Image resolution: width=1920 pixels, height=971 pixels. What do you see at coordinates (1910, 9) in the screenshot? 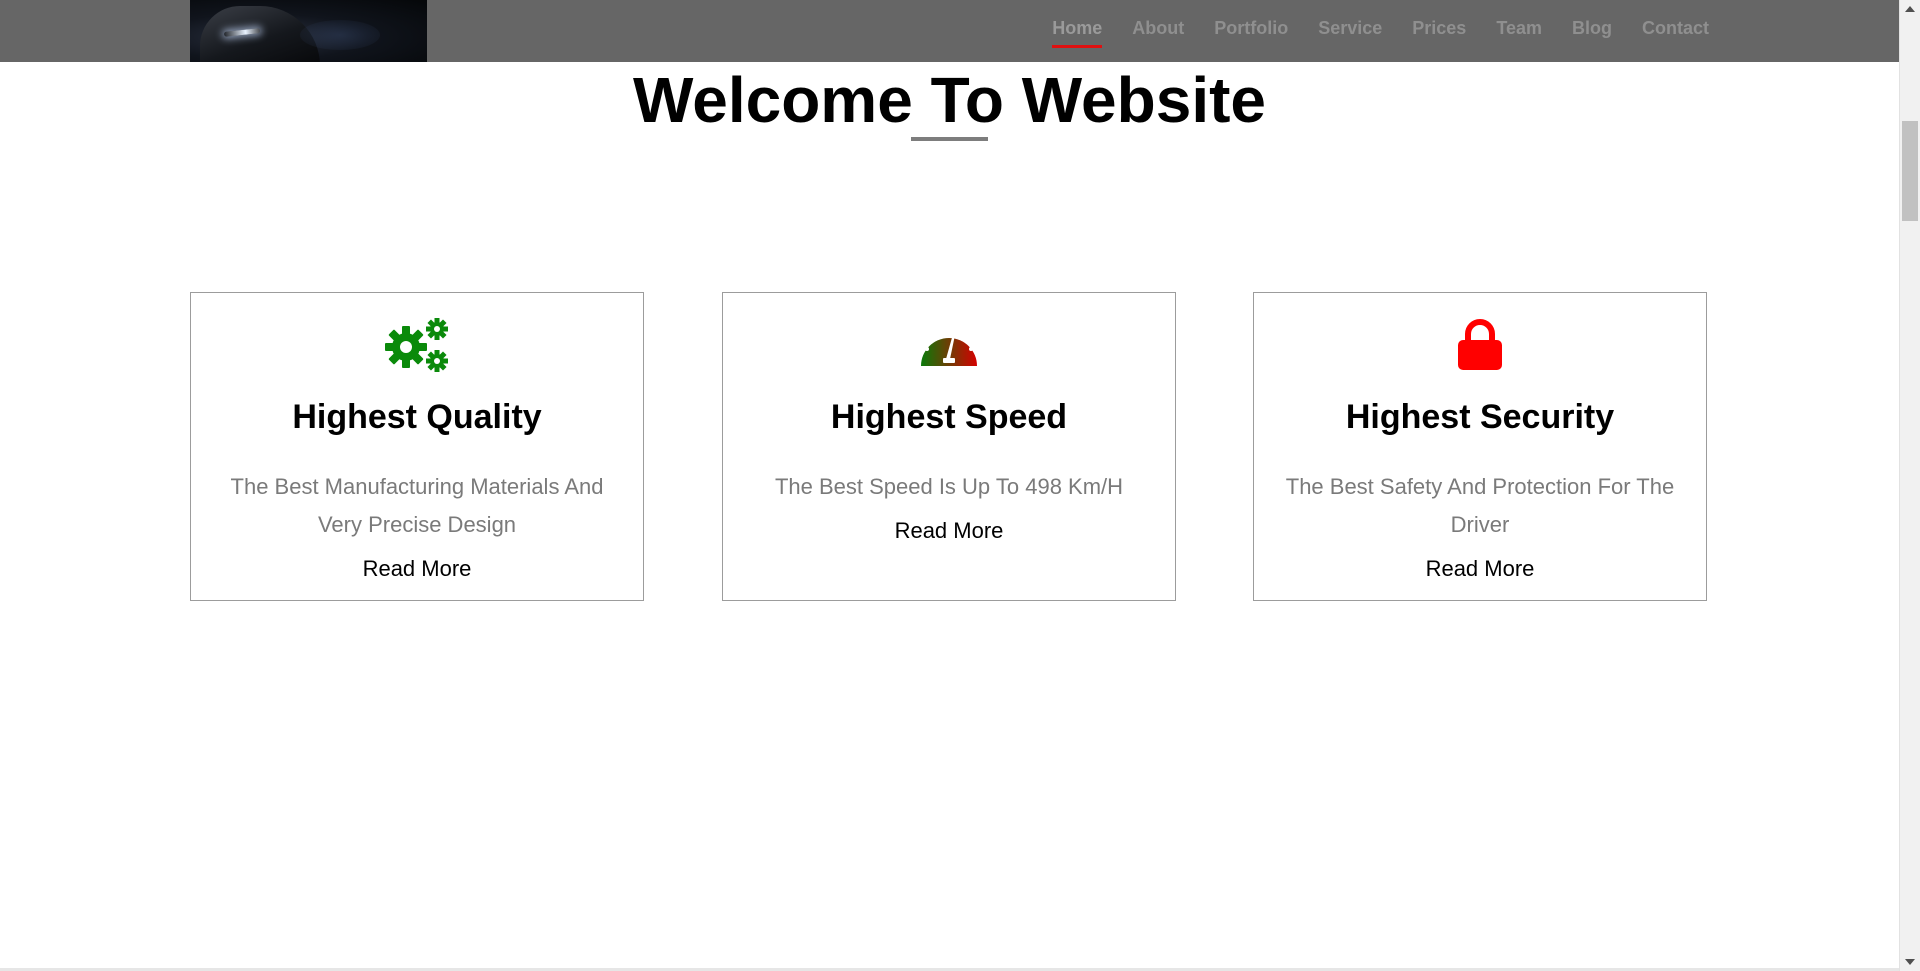
I see `scroll-up-arrow-icon` at bounding box center [1910, 9].